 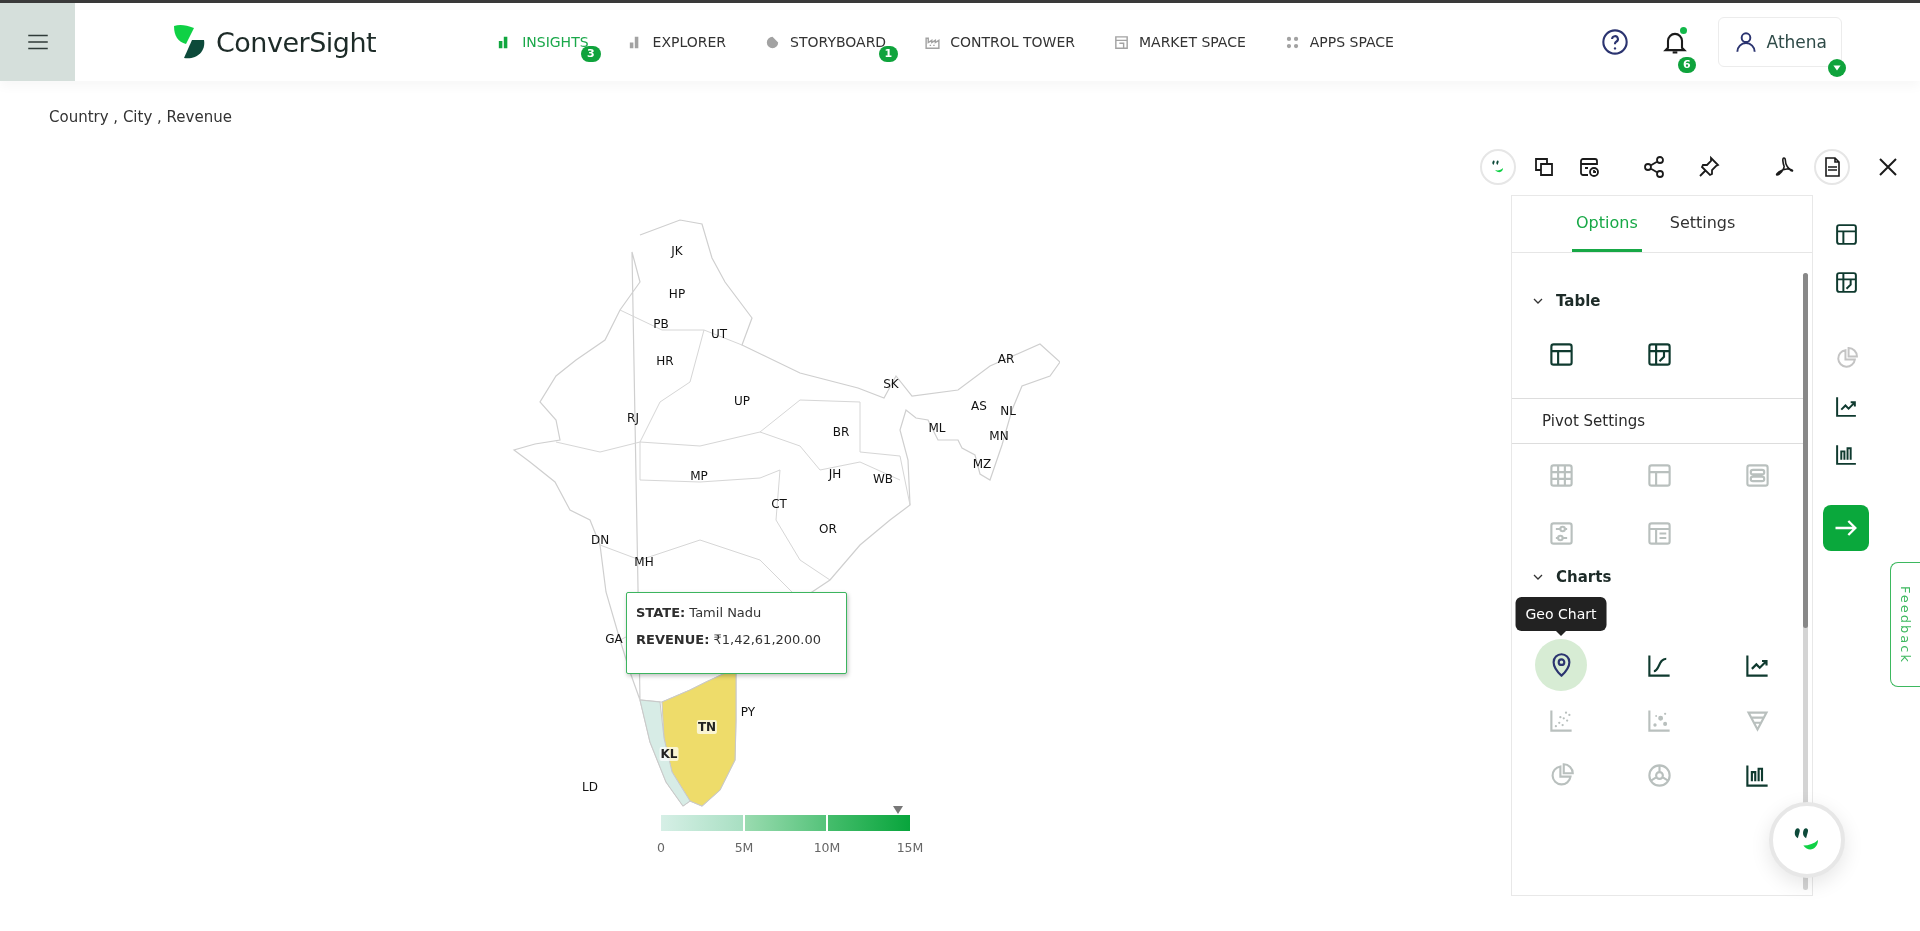 I want to click on state-label: PB, so click(x=661, y=324).